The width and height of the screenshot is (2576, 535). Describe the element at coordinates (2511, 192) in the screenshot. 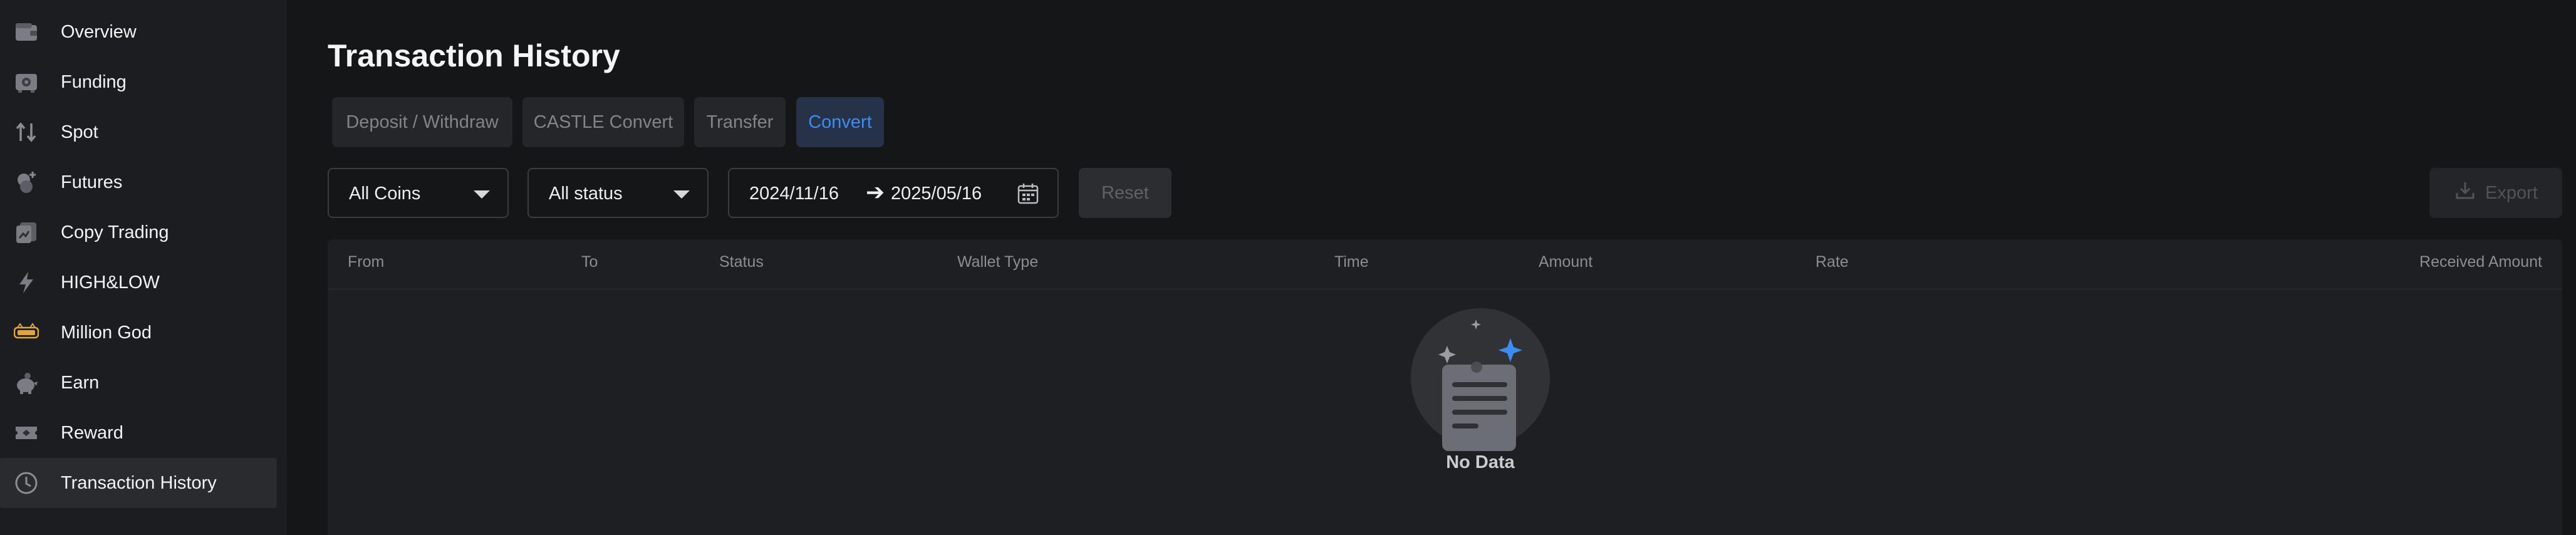

I see `export-label: Export` at that location.